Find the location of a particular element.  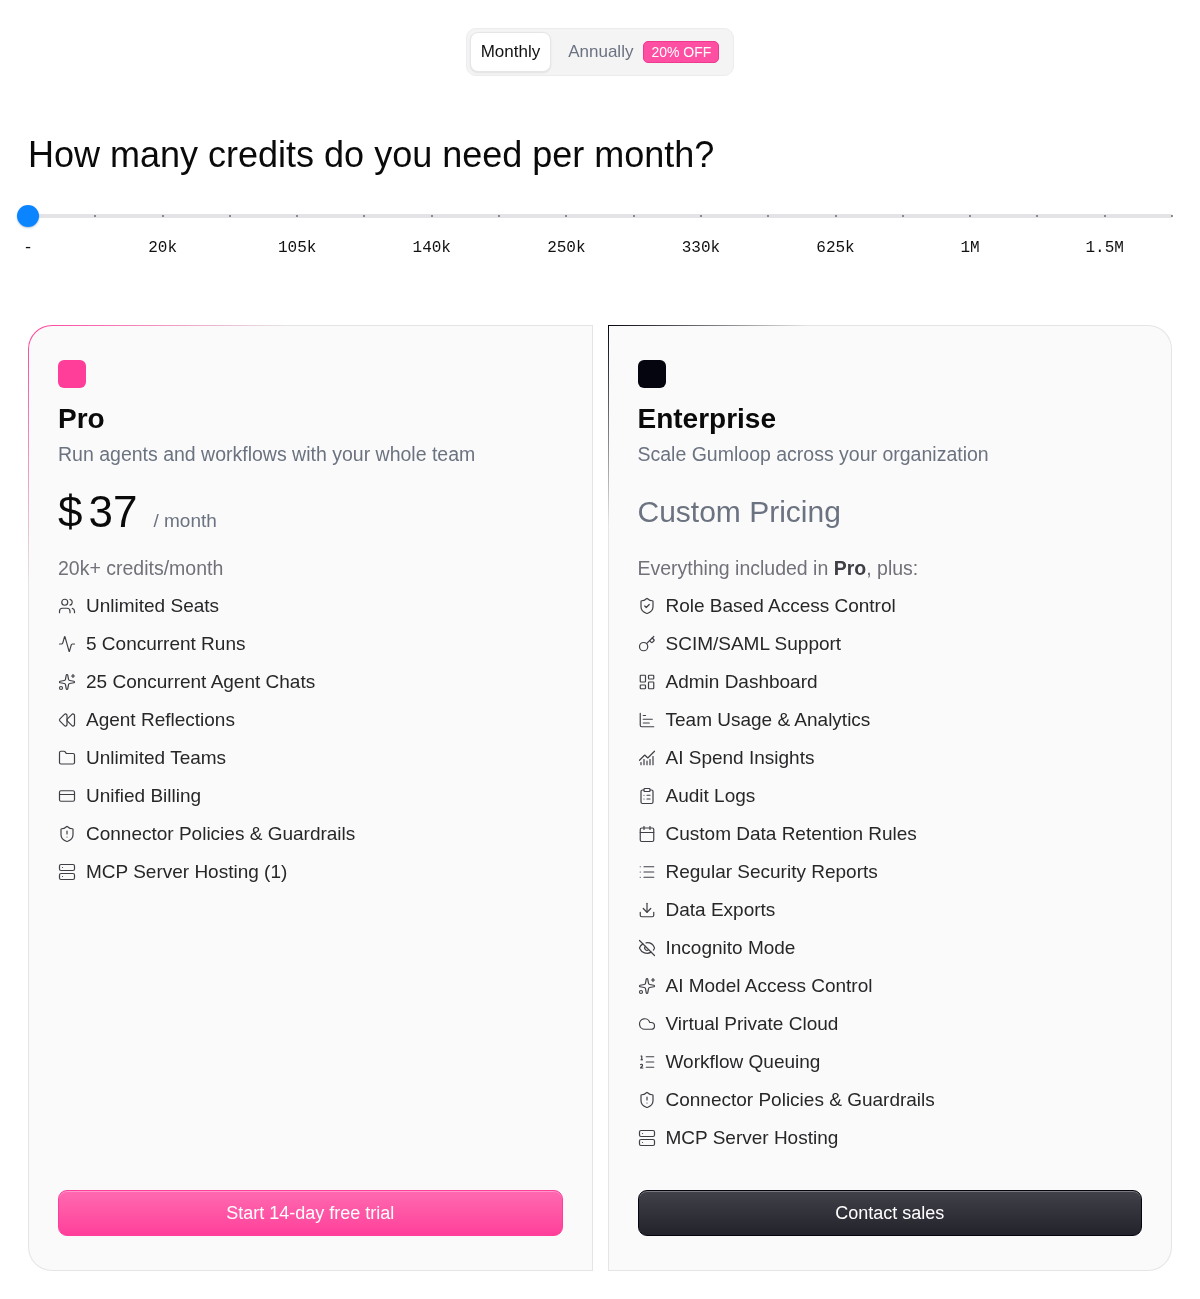

users-icon is located at coordinates (67, 606).